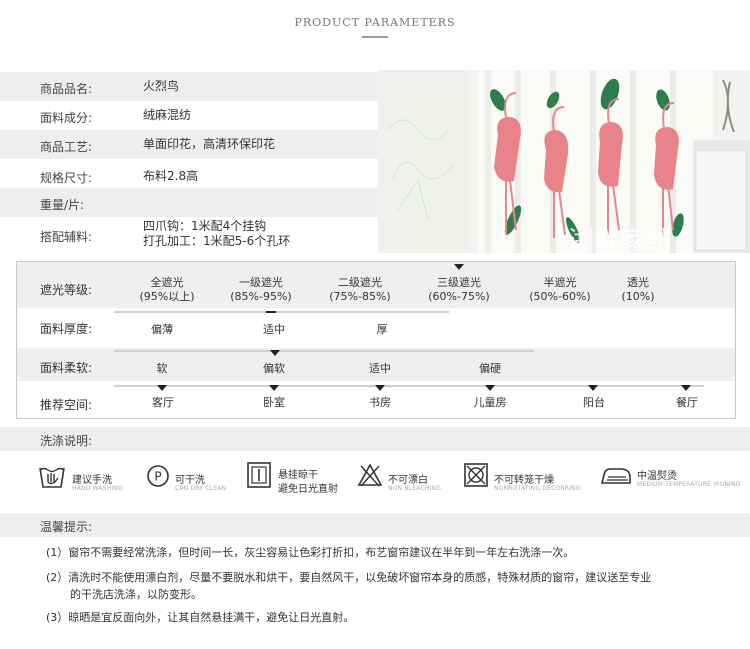 The width and height of the screenshot is (750, 649). Describe the element at coordinates (638, 289) in the screenshot. I see `shading-option: 透光 (10%)` at that location.